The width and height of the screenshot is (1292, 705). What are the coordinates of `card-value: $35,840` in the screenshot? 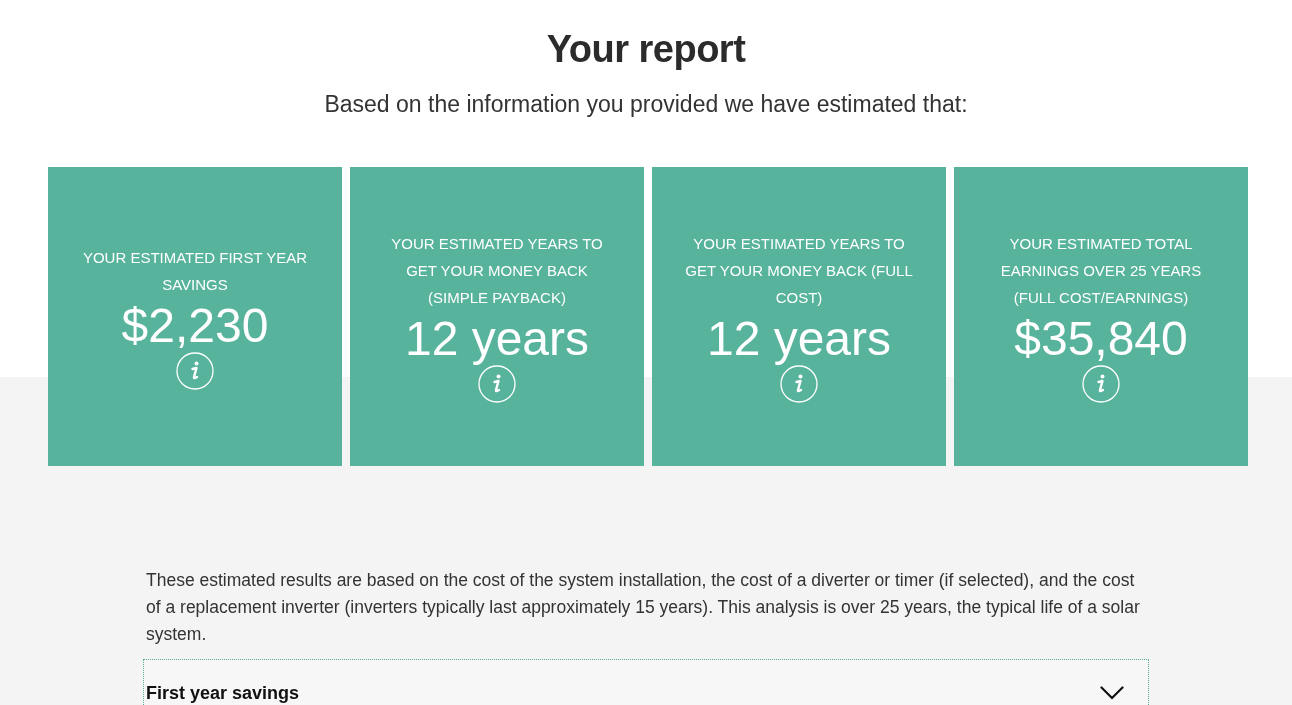 It's located at (1101, 339).